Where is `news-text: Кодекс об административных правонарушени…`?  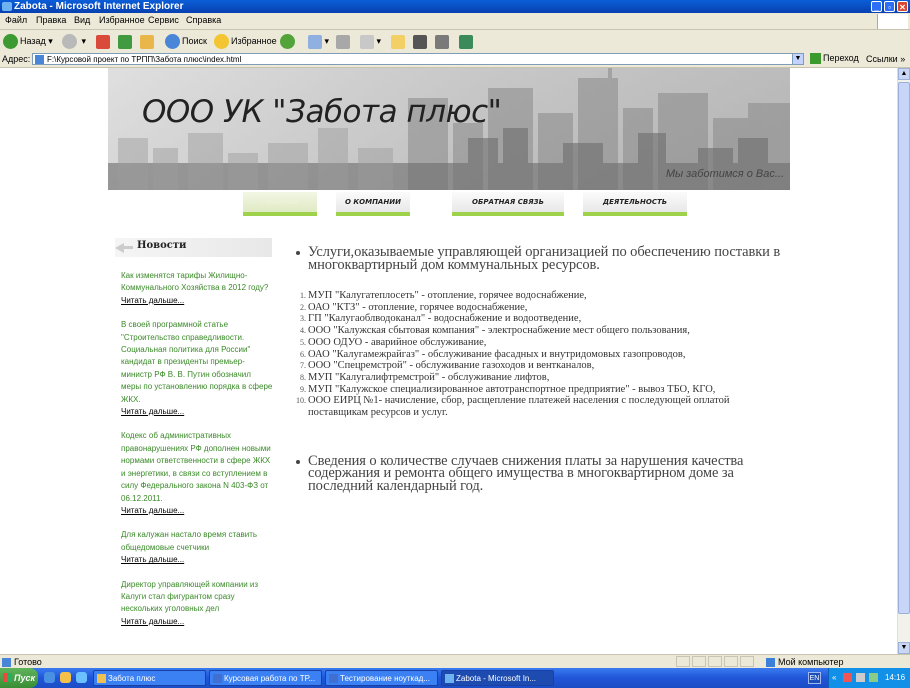 news-text: Кодекс об административных правонарушени… is located at coordinates (197, 467).